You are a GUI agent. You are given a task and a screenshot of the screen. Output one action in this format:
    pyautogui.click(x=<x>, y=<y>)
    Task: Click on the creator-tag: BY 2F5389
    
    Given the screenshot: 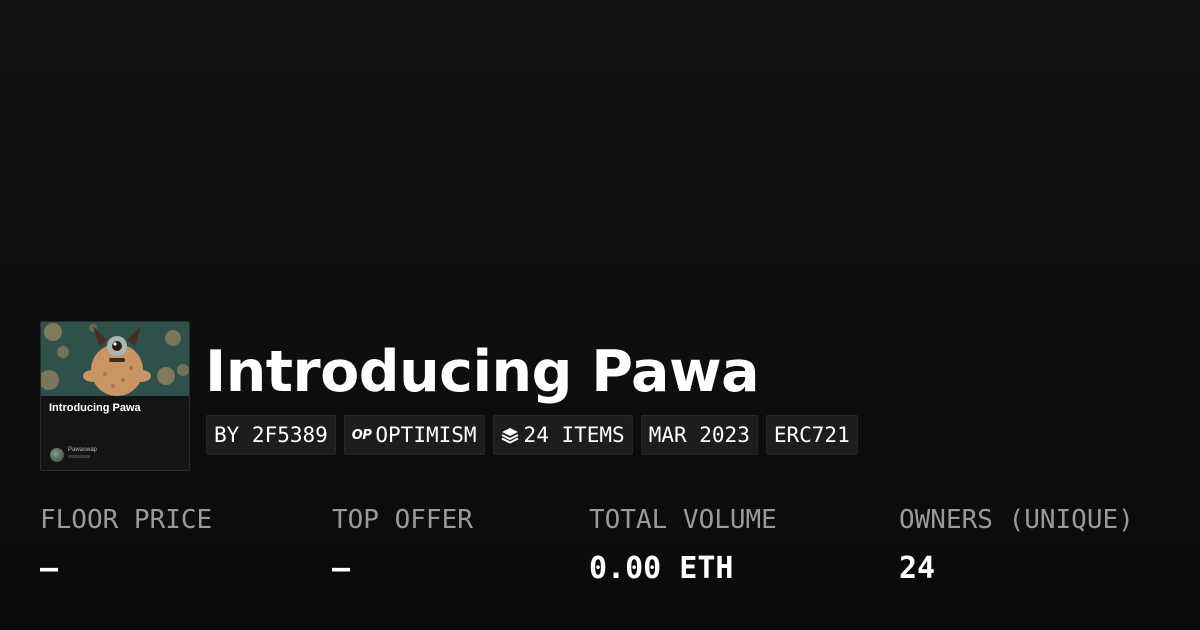 What is the action you would take?
    pyautogui.click(x=271, y=435)
    